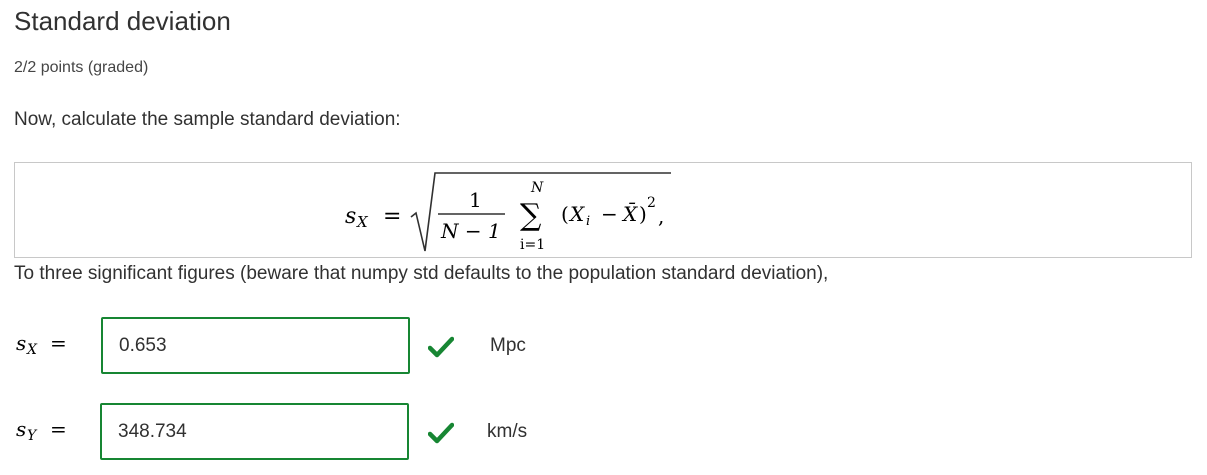 This screenshot has width=1207, height=475. What do you see at coordinates (41, 430) in the screenshot?
I see `answer-label-sy: s Y =` at bounding box center [41, 430].